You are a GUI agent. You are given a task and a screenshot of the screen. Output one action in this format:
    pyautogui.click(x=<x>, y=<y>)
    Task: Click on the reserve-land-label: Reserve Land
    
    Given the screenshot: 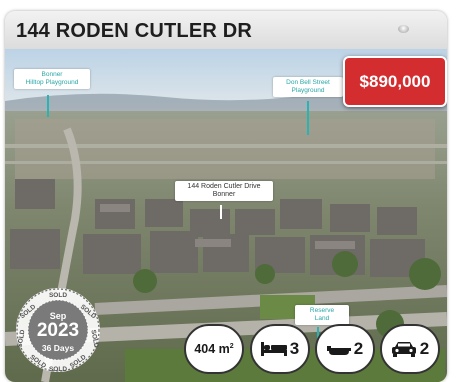 What is the action you would take?
    pyautogui.click(x=322, y=315)
    